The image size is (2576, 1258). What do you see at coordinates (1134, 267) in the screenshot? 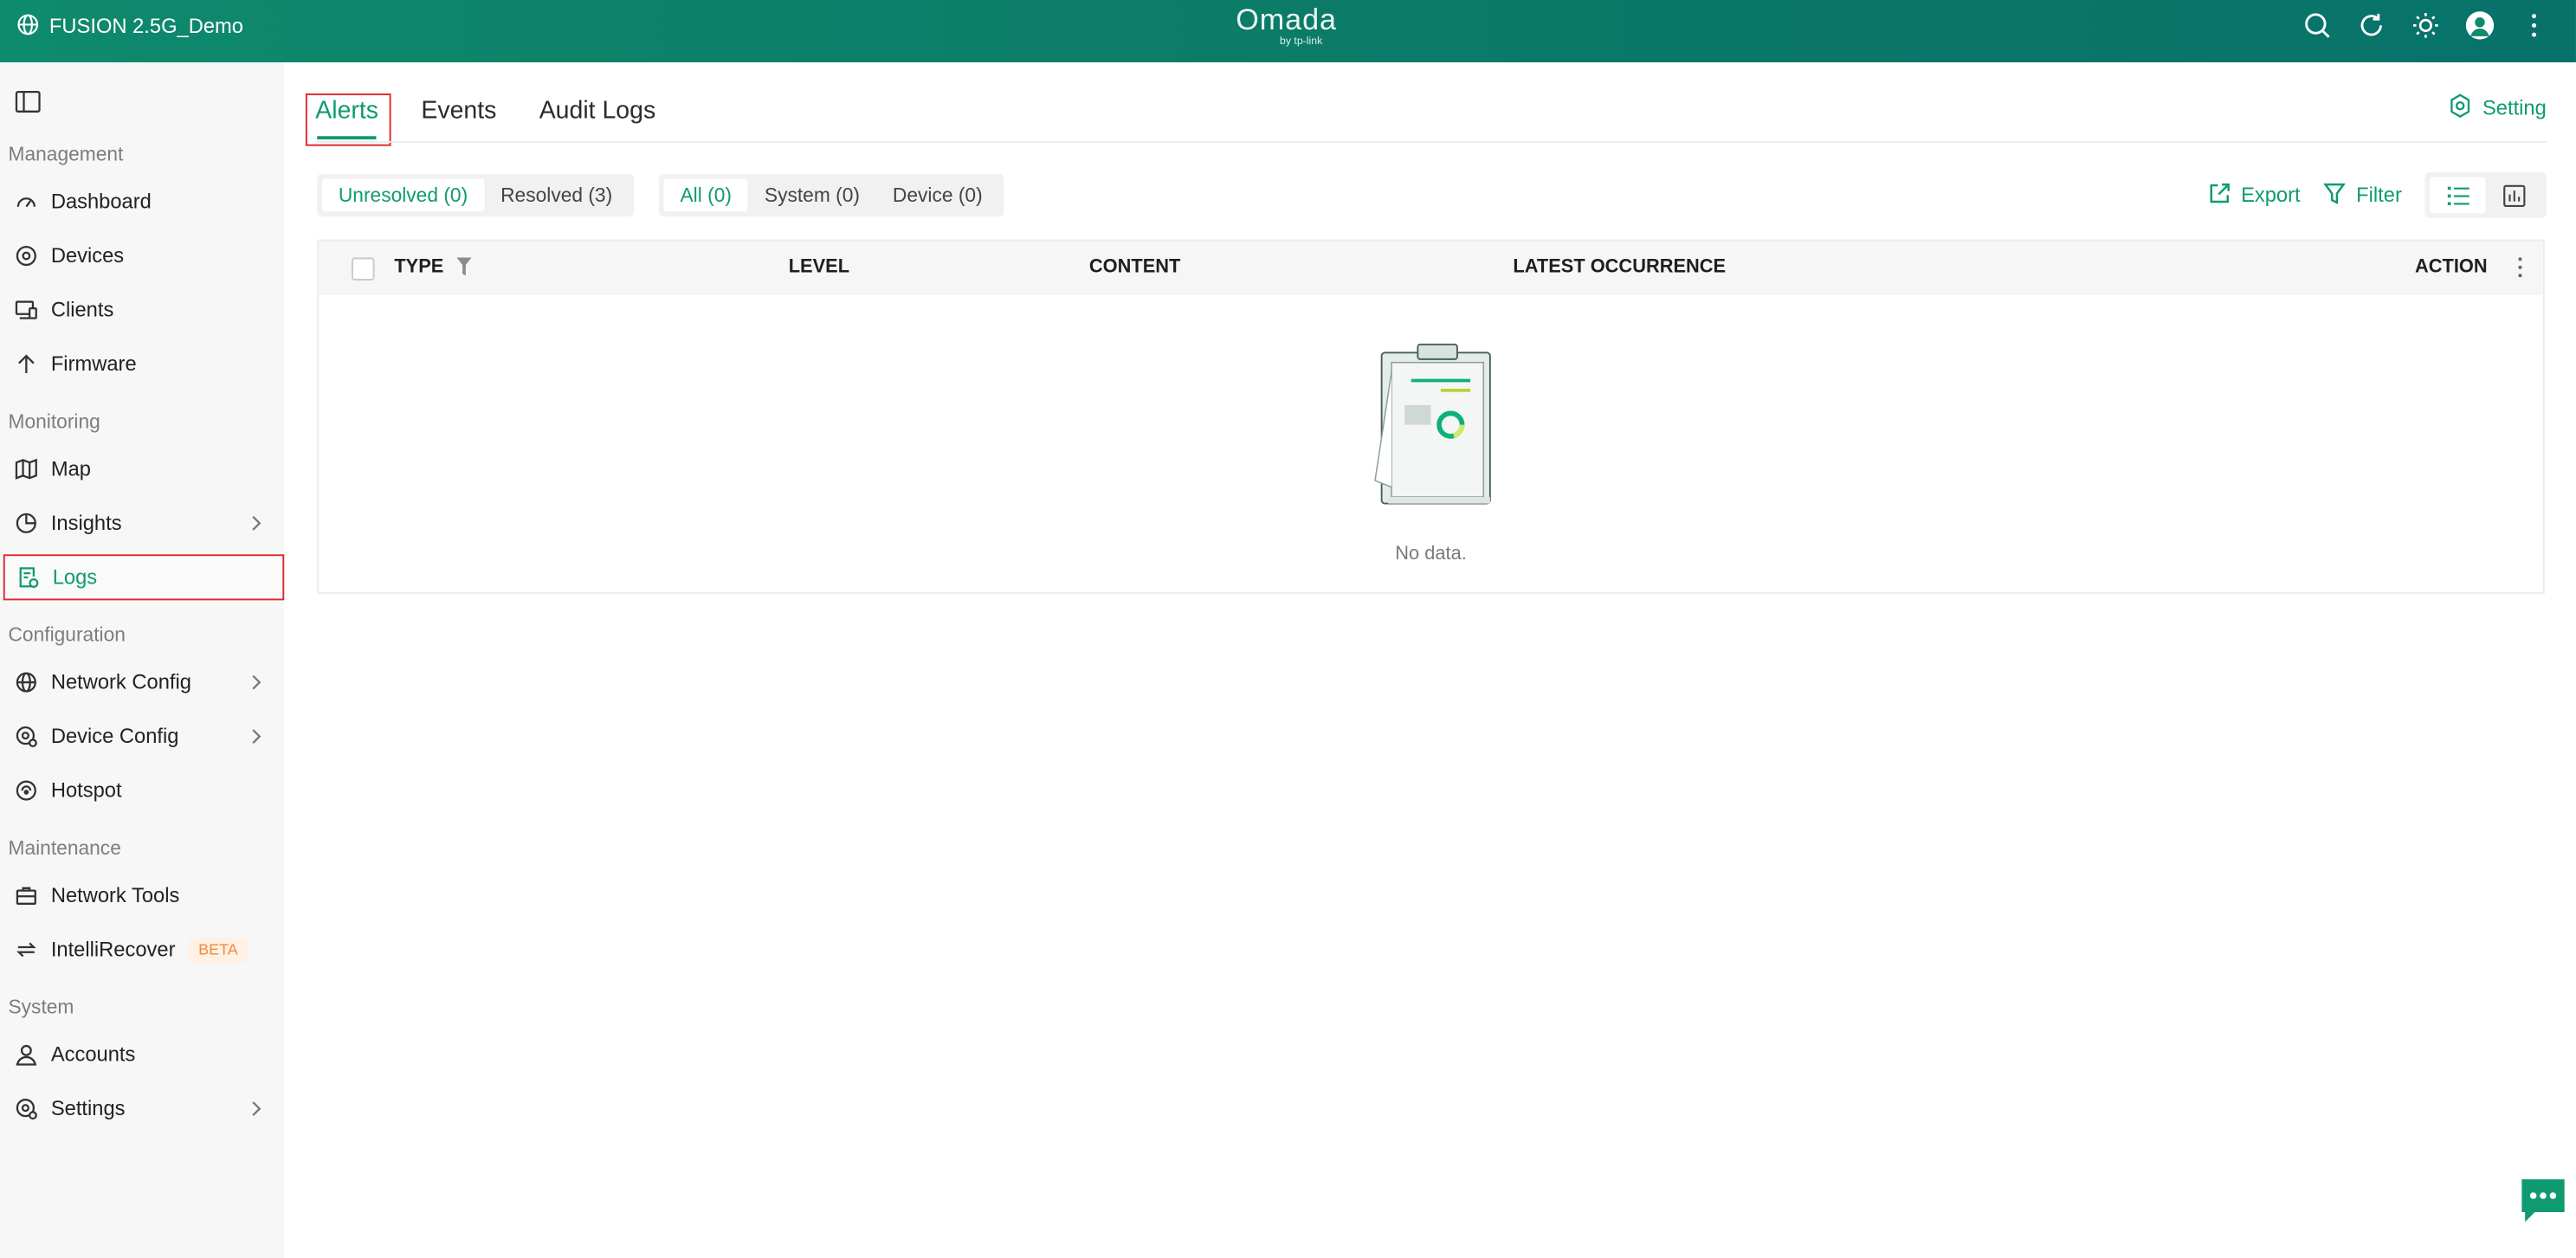
I see `col-content: CONTENT` at bounding box center [1134, 267].